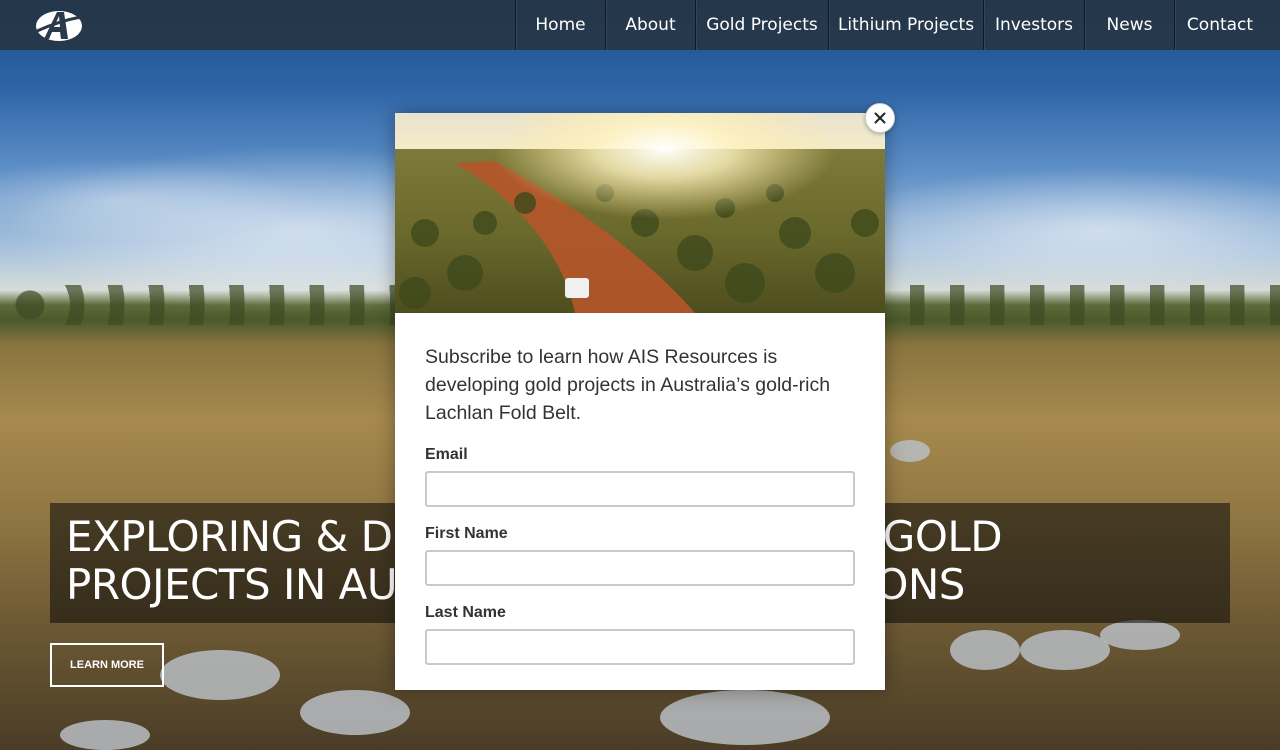  What do you see at coordinates (465, 612) in the screenshot?
I see `last-name-label: Last Name` at bounding box center [465, 612].